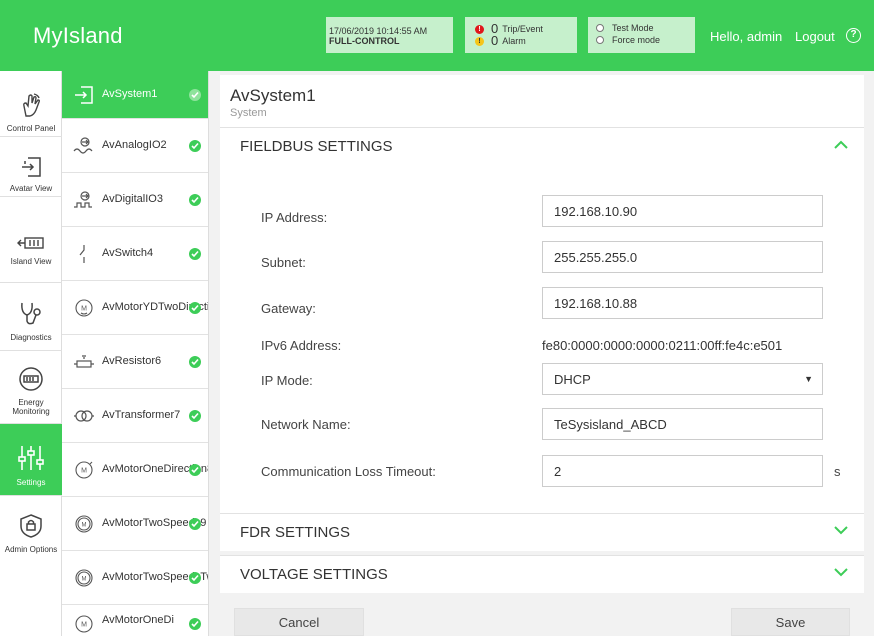  Describe the element at coordinates (815, 36) in the screenshot. I see `logout-link: Logout` at that location.